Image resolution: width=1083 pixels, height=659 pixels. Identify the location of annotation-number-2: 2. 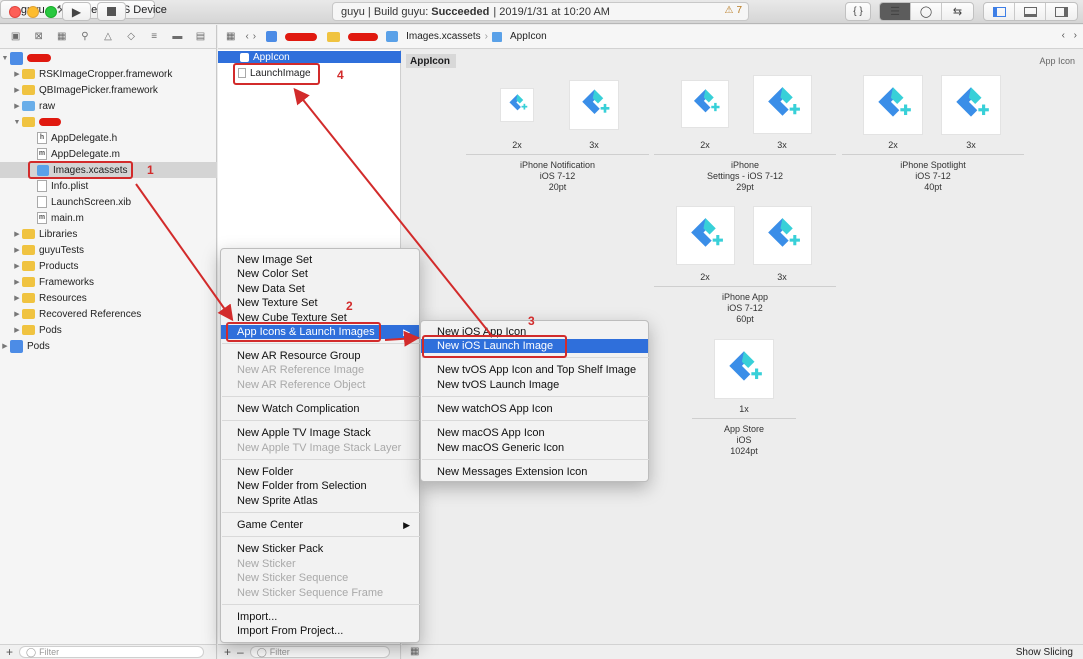
(349, 306).